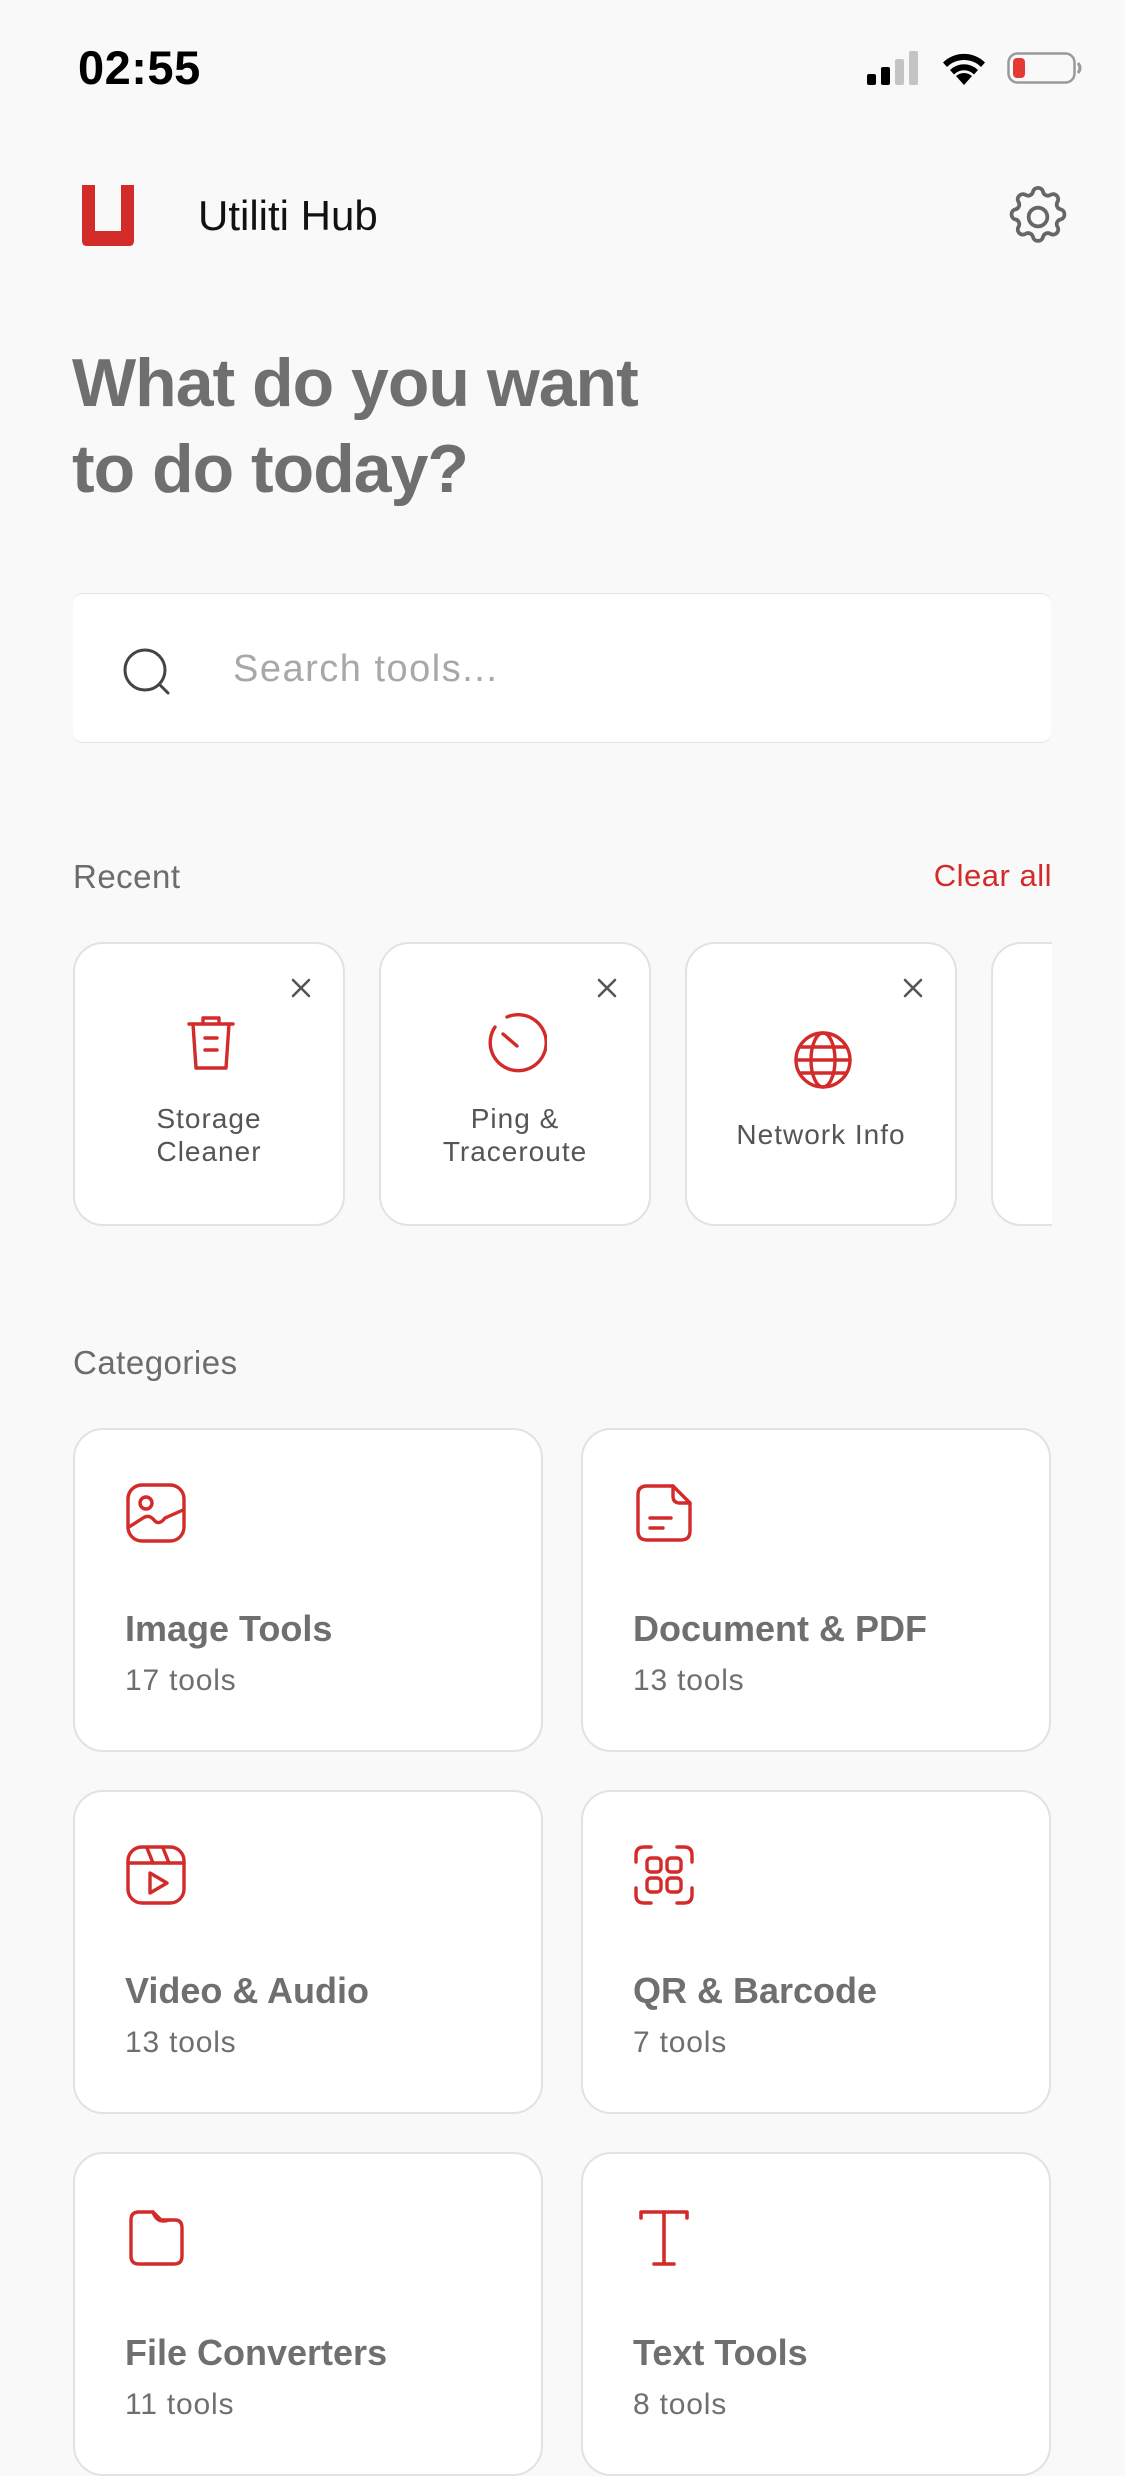  What do you see at coordinates (355, 383) in the screenshot?
I see `page-title-line-1: What do you want` at bounding box center [355, 383].